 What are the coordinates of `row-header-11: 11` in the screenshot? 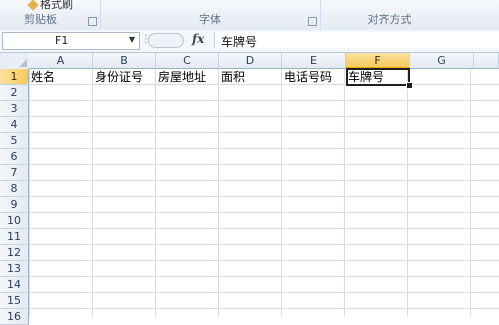 It's located at (14, 237).